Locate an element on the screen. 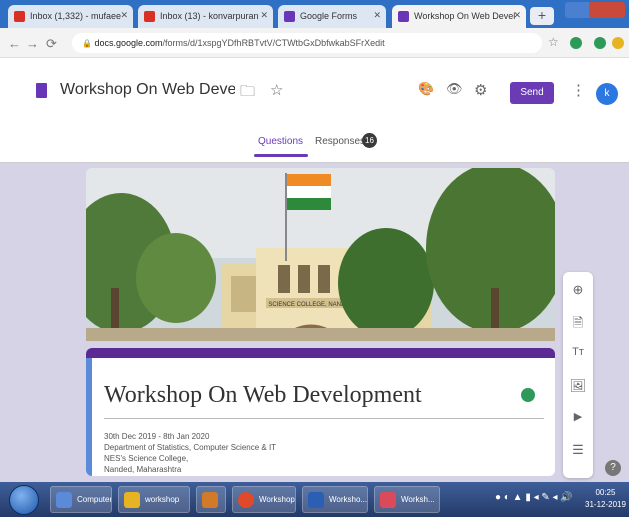 The height and width of the screenshot is (517, 629). clock-date: 31-12-2019 is located at coordinates (605, 504).